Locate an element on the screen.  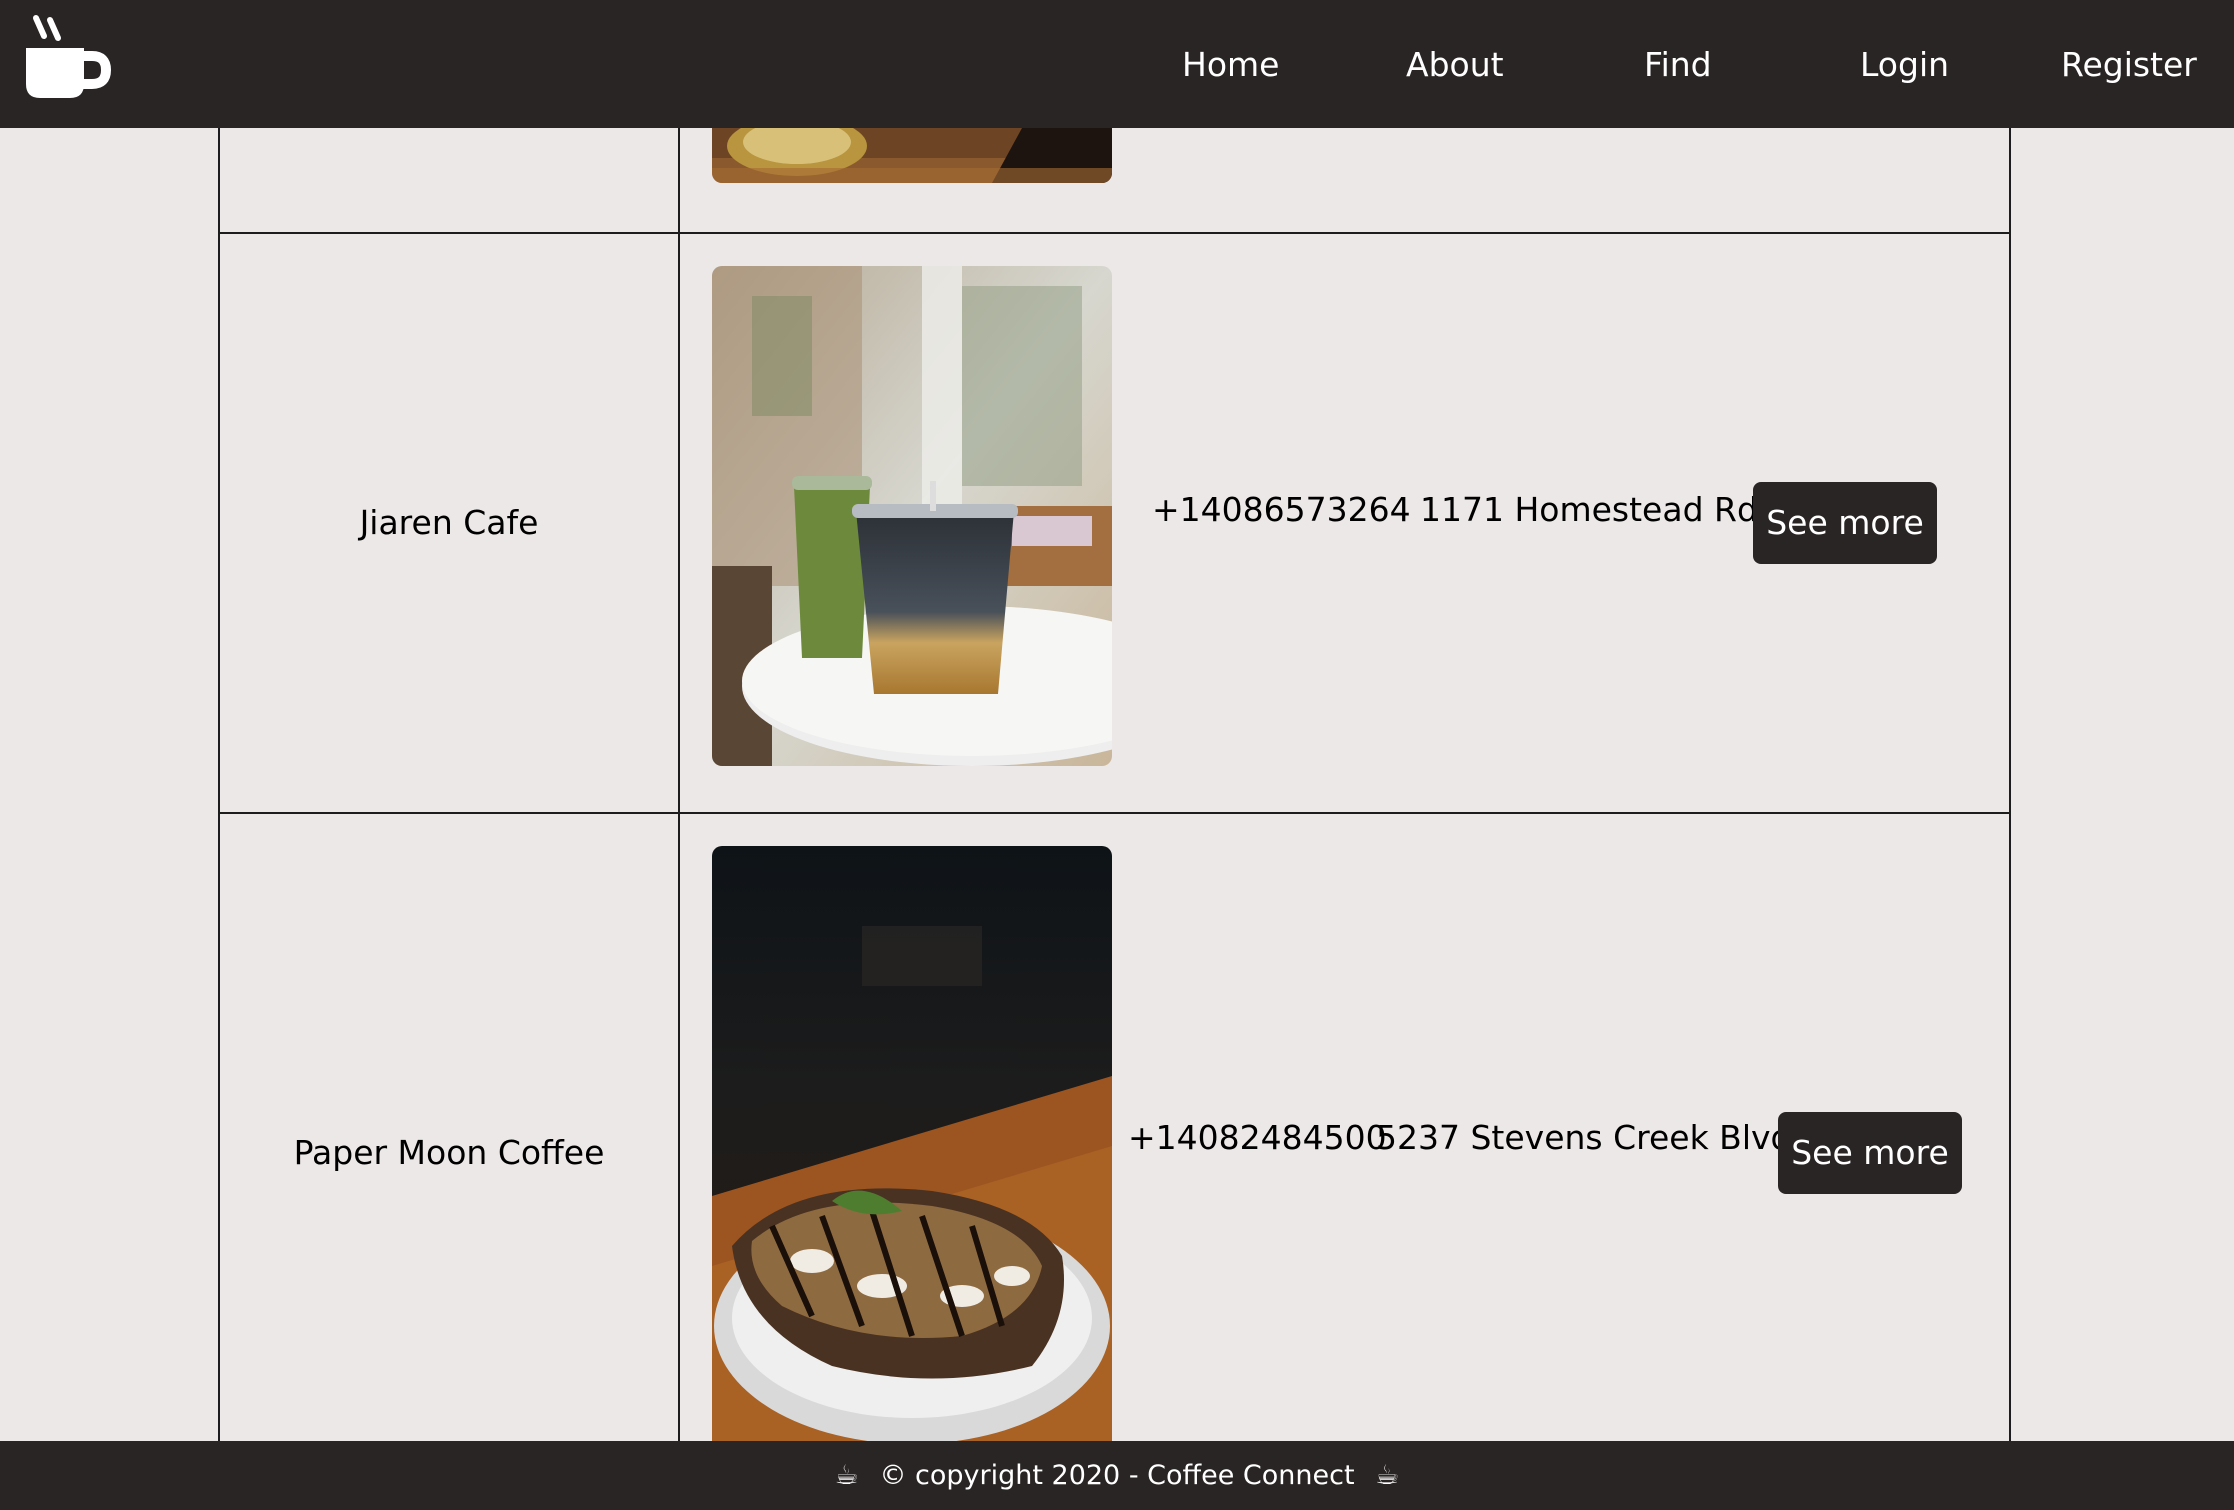
footer-copyright: © copyright 2020 - Coffee Connect is located at coordinates (1117, 1475).